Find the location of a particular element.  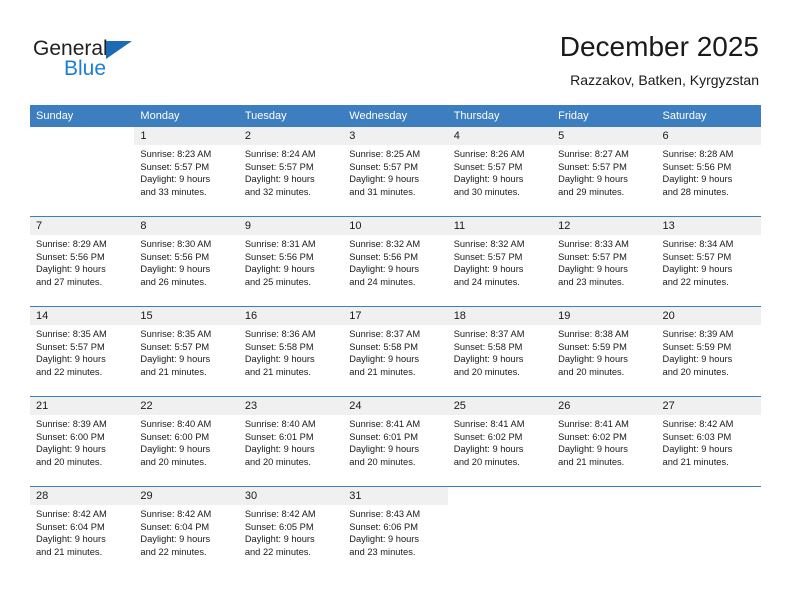

logo-triangle-icon is located at coordinates (119, 50).